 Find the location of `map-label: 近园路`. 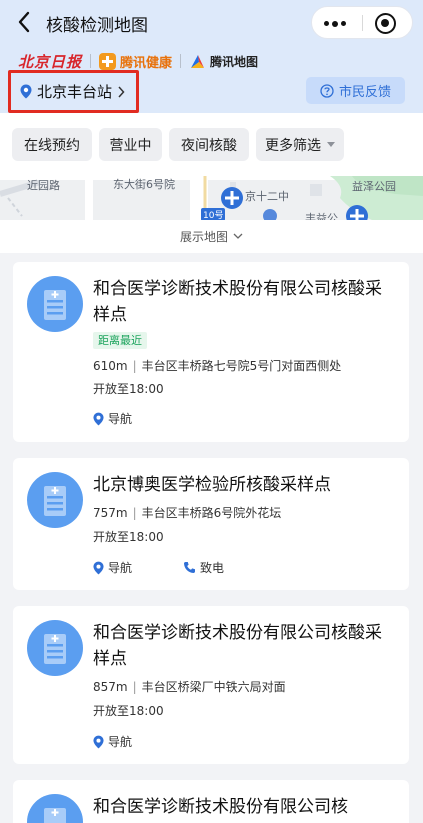

map-label: 近园路 is located at coordinates (43, 185).